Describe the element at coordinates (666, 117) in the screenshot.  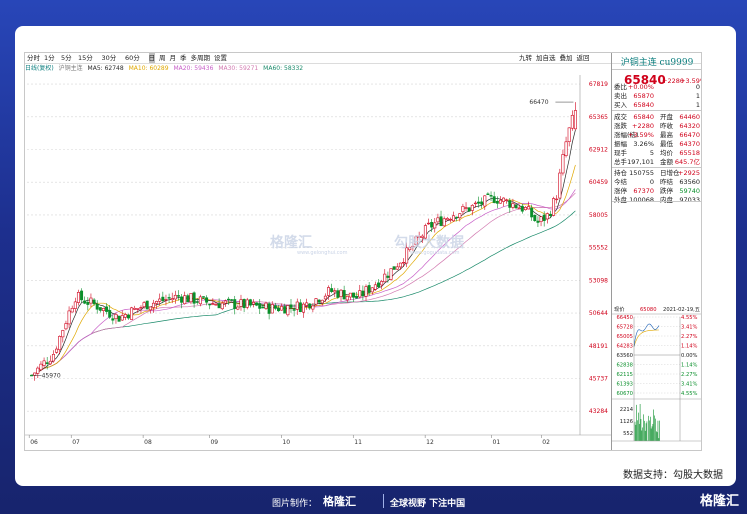
I see `quote-label2: 开盘` at that location.